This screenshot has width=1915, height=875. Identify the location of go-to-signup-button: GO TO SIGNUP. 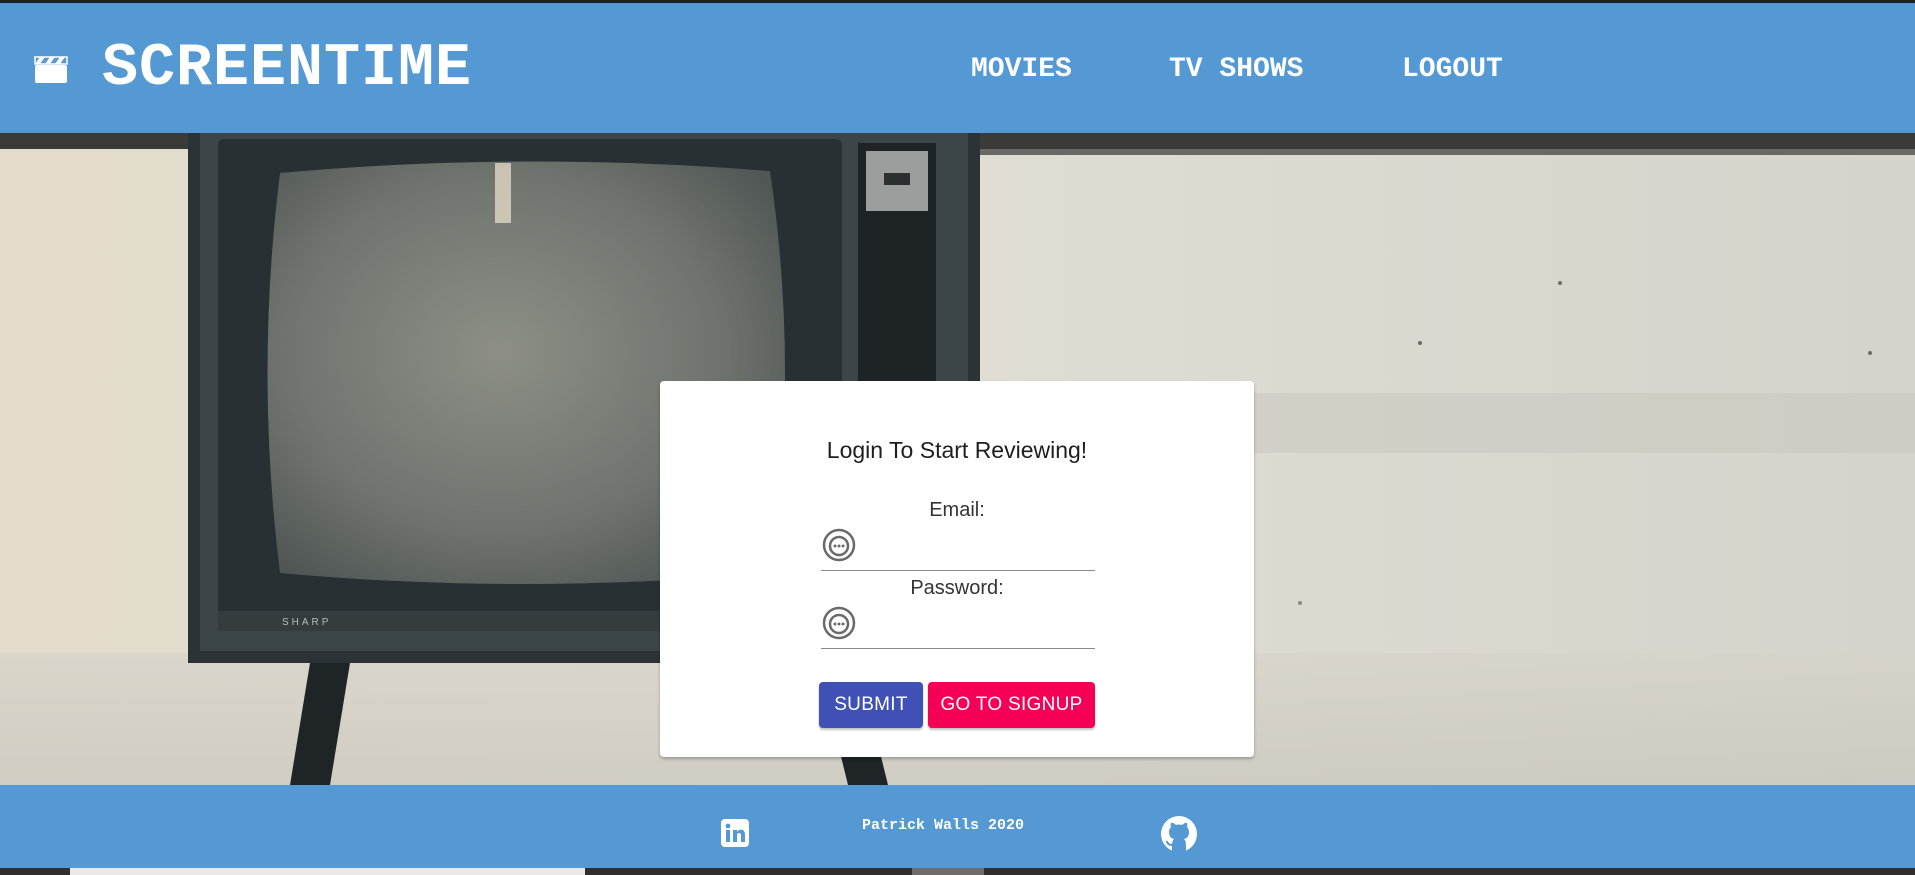
(1011, 705).